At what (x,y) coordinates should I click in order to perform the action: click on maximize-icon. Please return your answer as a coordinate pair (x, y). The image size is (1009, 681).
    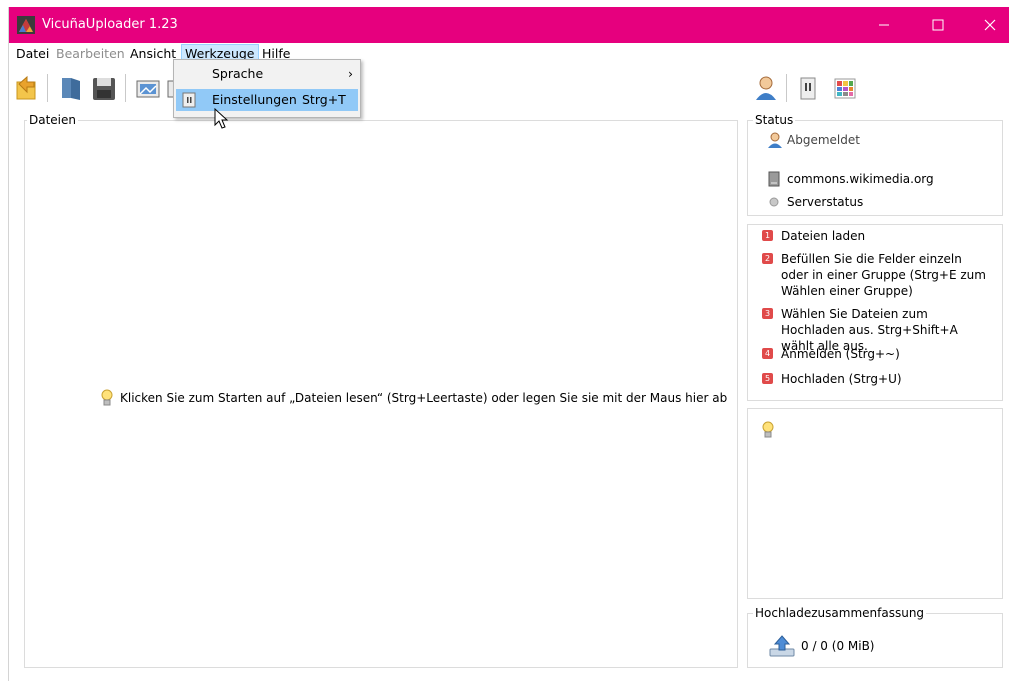
    Looking at the image, I should click on (938, 25).